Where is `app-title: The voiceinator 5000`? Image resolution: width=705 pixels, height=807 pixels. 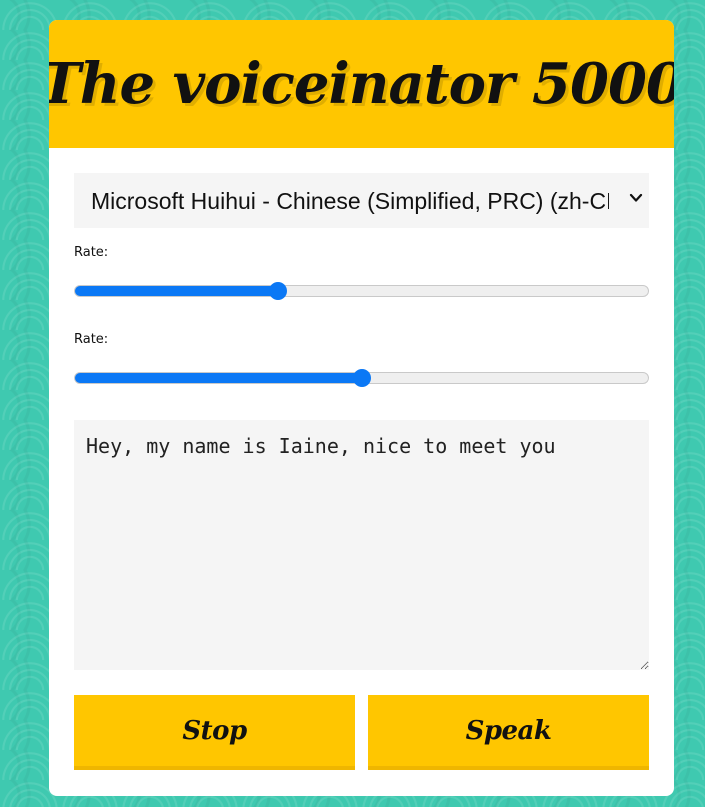 app-title: The voiceinator 5000 is located at coordinates (361, 84).